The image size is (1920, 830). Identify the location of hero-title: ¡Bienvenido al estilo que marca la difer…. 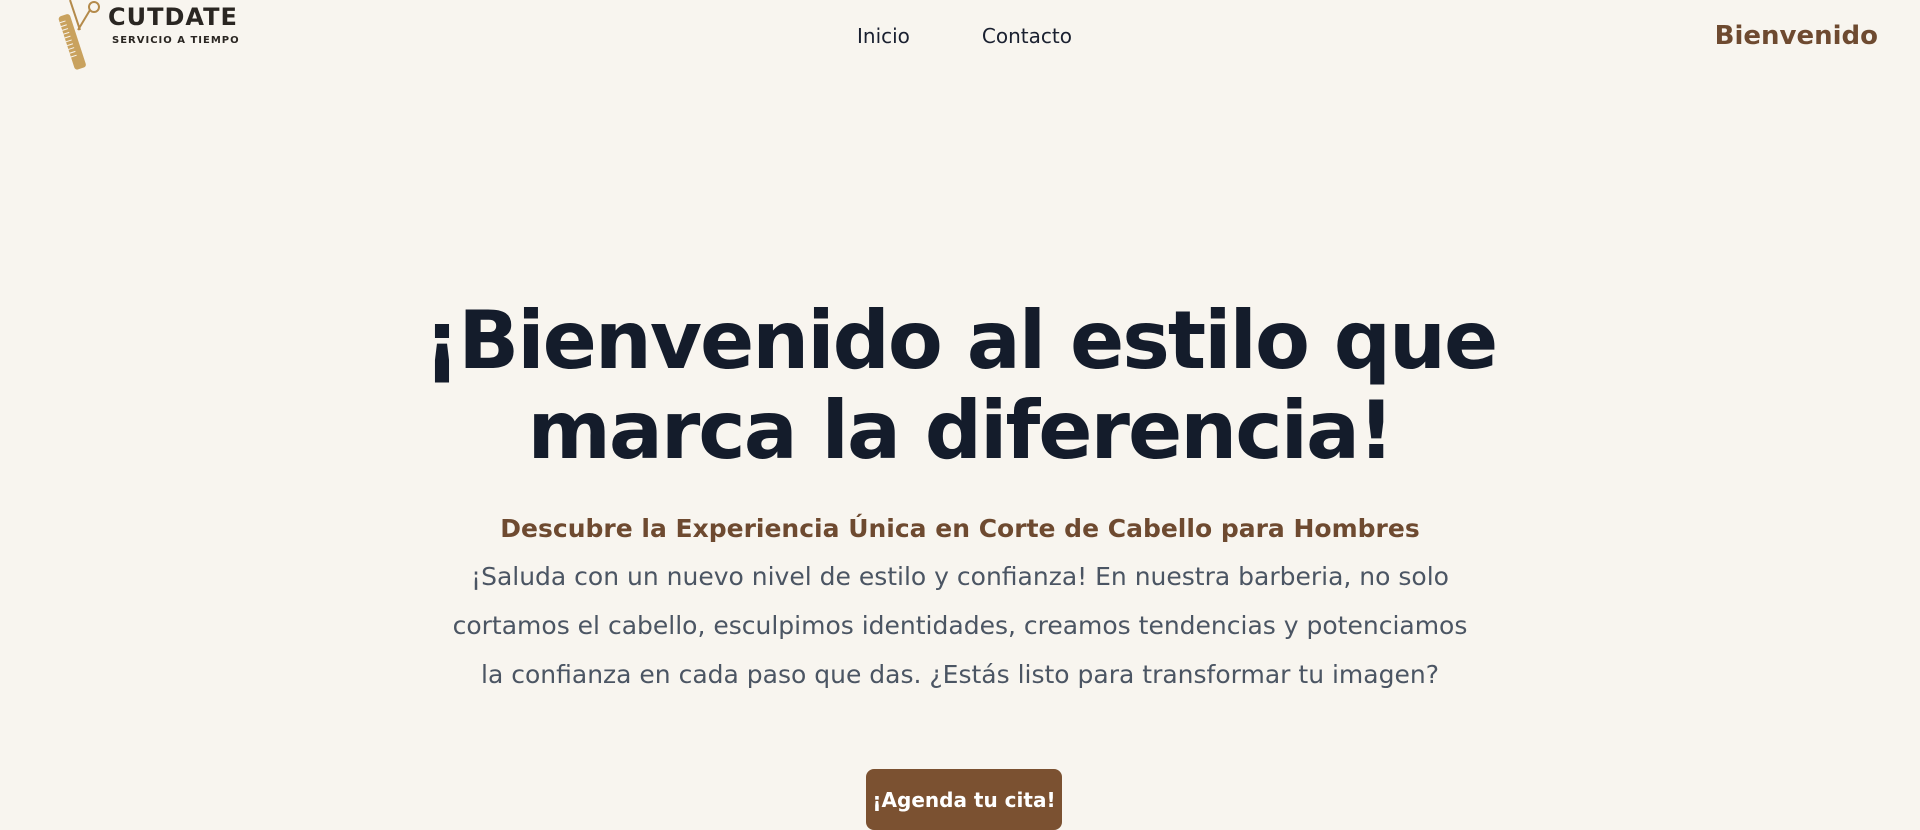
(960, 385).